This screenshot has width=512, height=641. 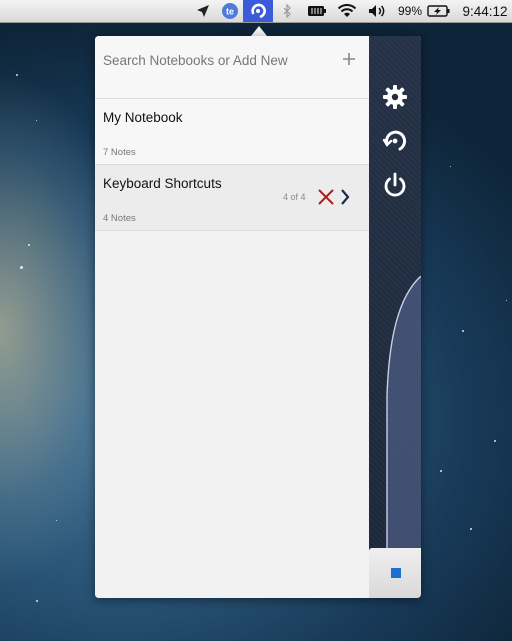 What do you see at coordinates (203, 11) in the screenshot?
I see `cursor-arrow-icon` at bounding box center [203, 11].